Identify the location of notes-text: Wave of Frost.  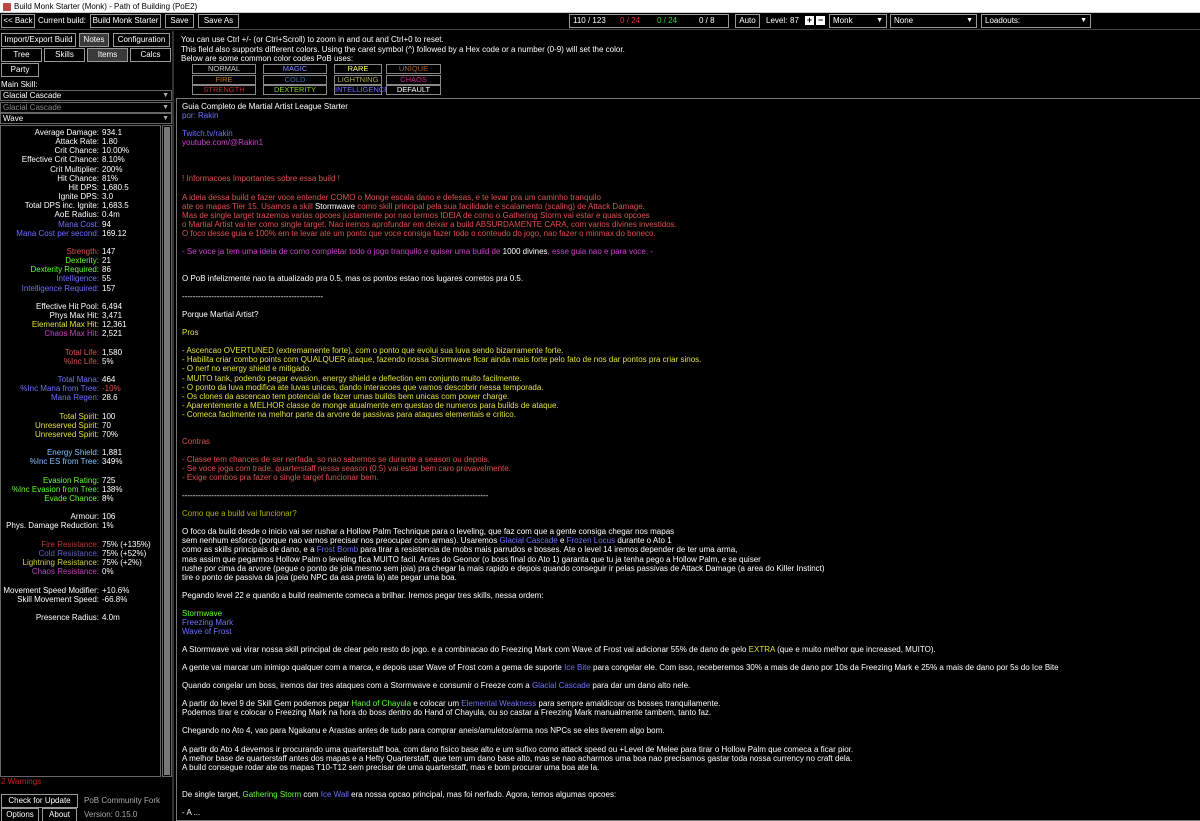
(207, 631).